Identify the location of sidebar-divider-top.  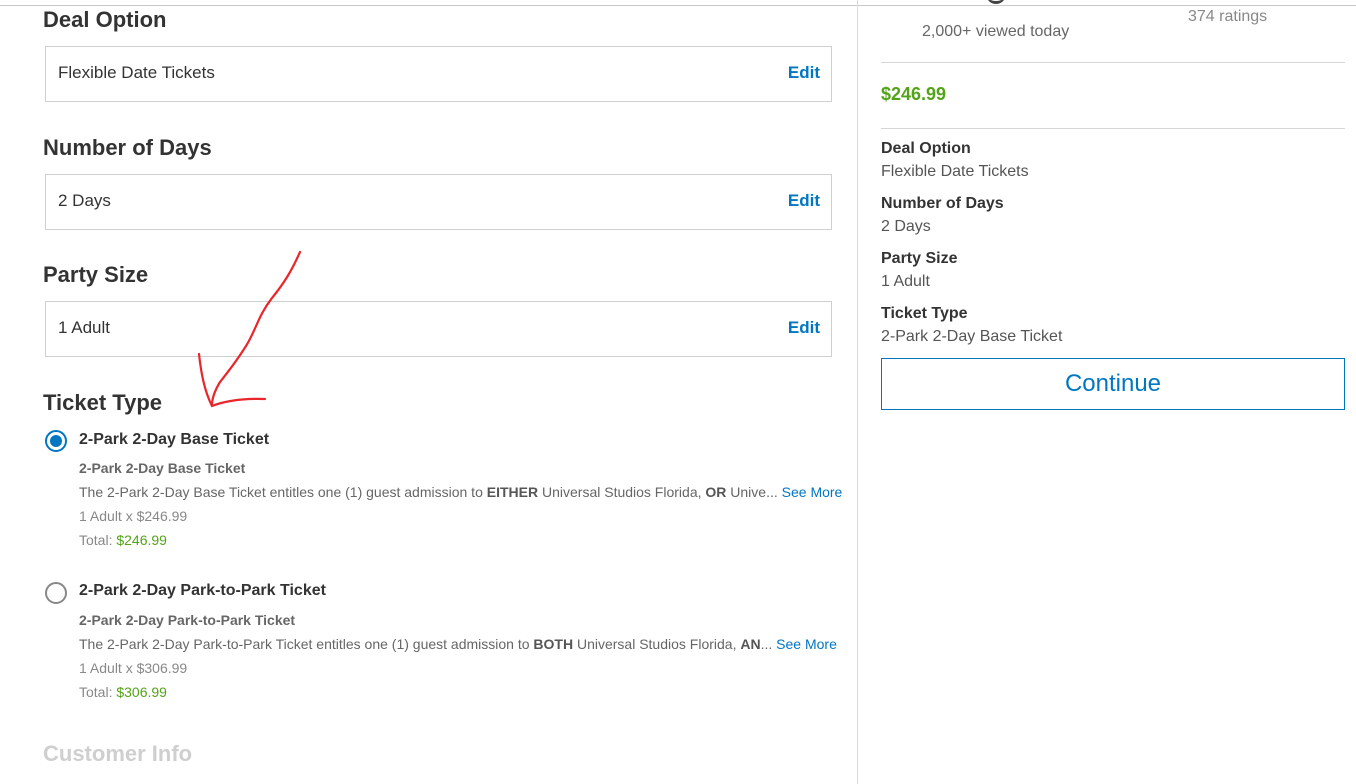
(1113, 62).